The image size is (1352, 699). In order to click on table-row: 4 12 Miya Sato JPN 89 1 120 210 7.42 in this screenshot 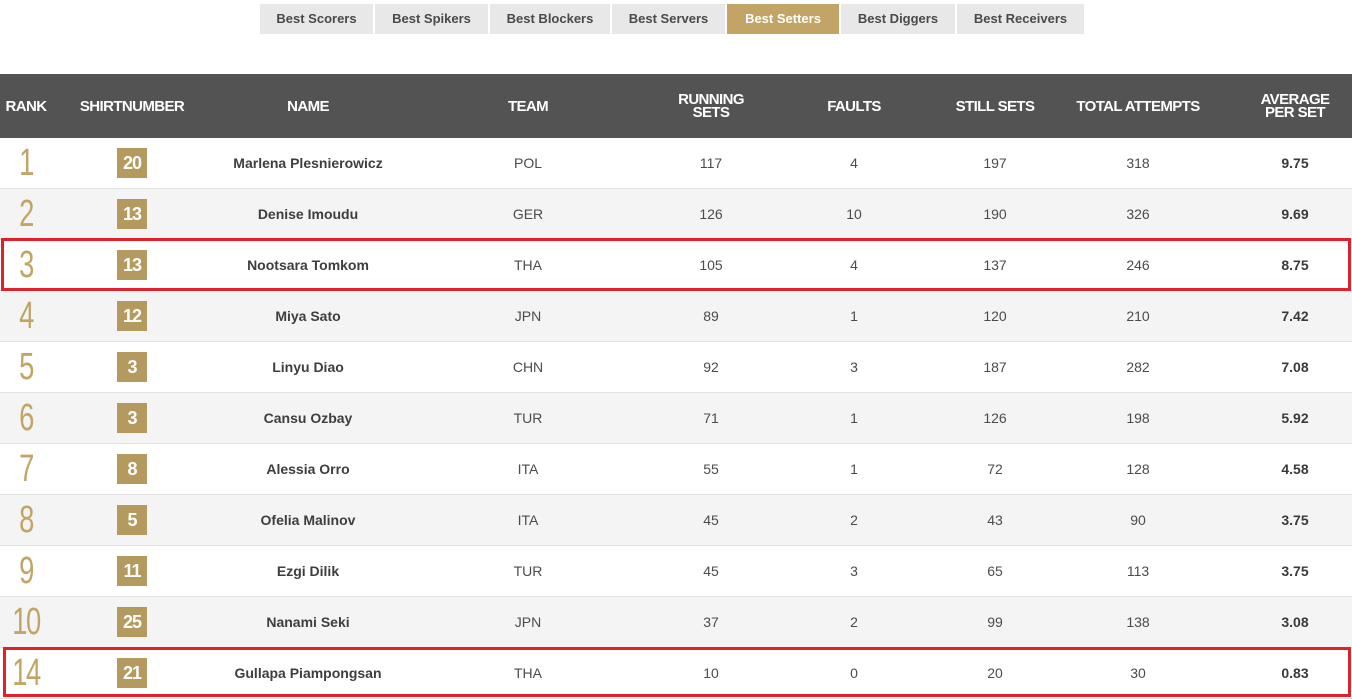, I will do `click(676, 316)`.